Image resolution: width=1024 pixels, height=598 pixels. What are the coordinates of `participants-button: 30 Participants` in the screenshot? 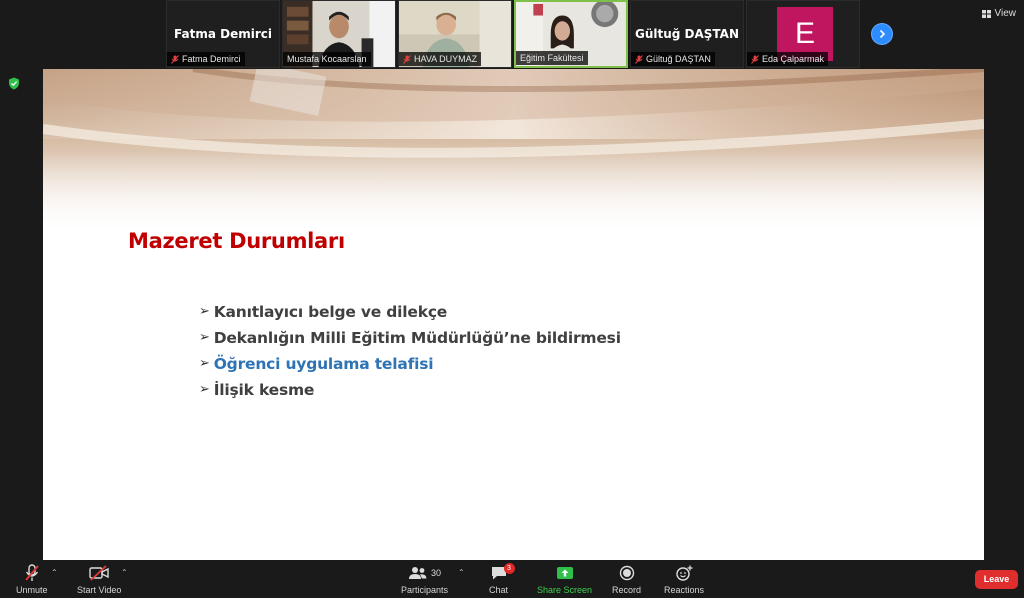 It's located at (424, 579).